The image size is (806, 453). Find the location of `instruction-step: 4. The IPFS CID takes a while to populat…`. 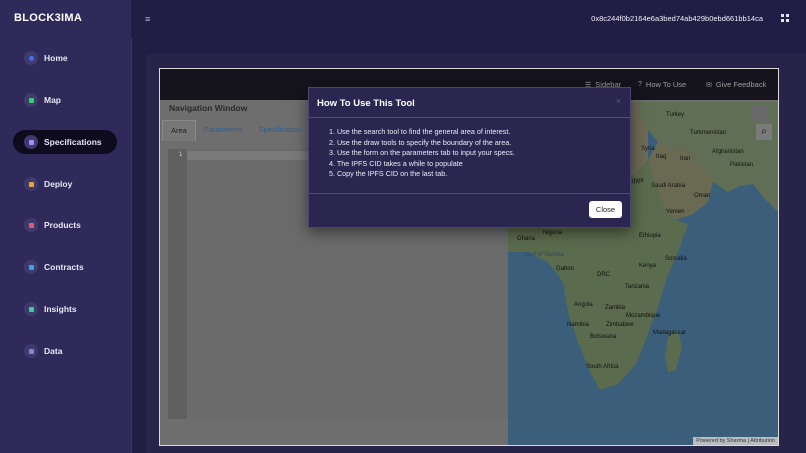

instruction-step: 4. The IPFS CID takes a while to populat… is located at coordinates (396, 163).